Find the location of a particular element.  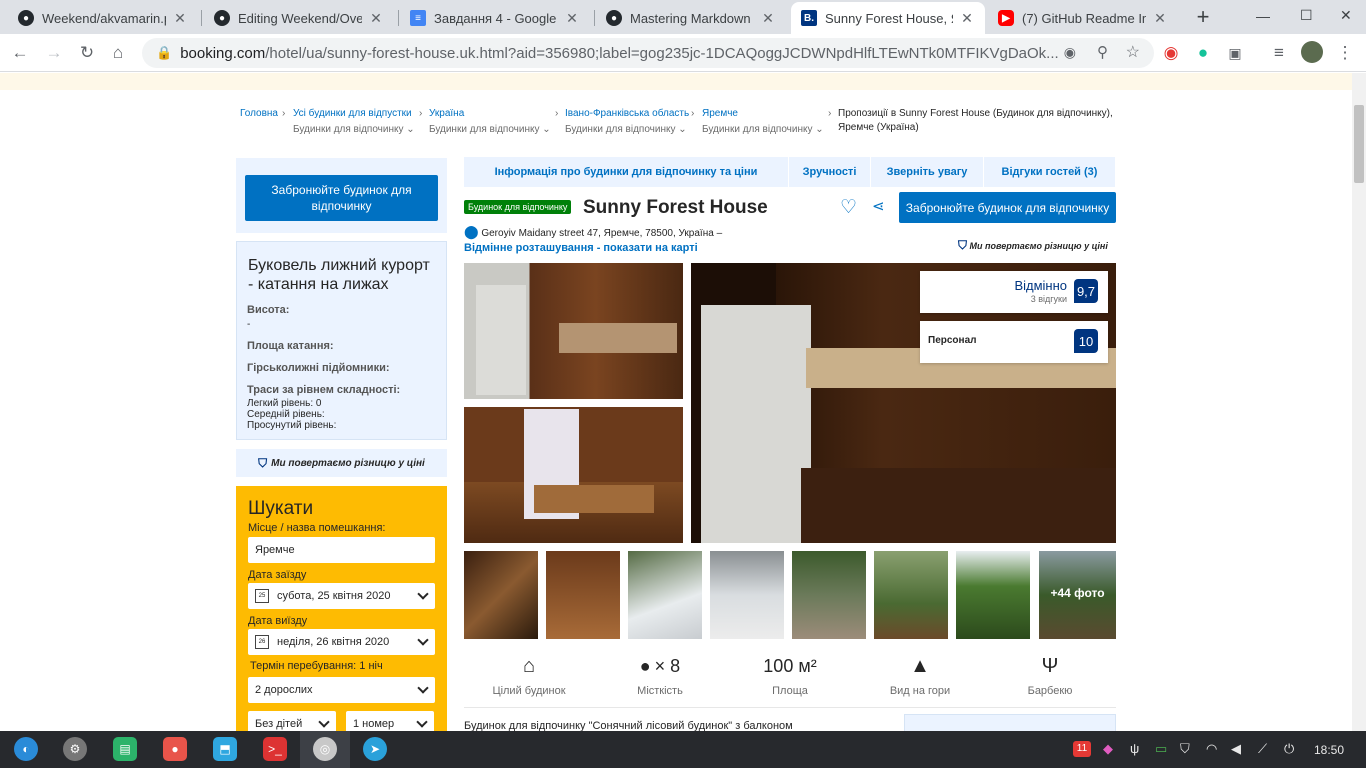

code-terminal-icon: >_ is located at coordinates (275, 749).